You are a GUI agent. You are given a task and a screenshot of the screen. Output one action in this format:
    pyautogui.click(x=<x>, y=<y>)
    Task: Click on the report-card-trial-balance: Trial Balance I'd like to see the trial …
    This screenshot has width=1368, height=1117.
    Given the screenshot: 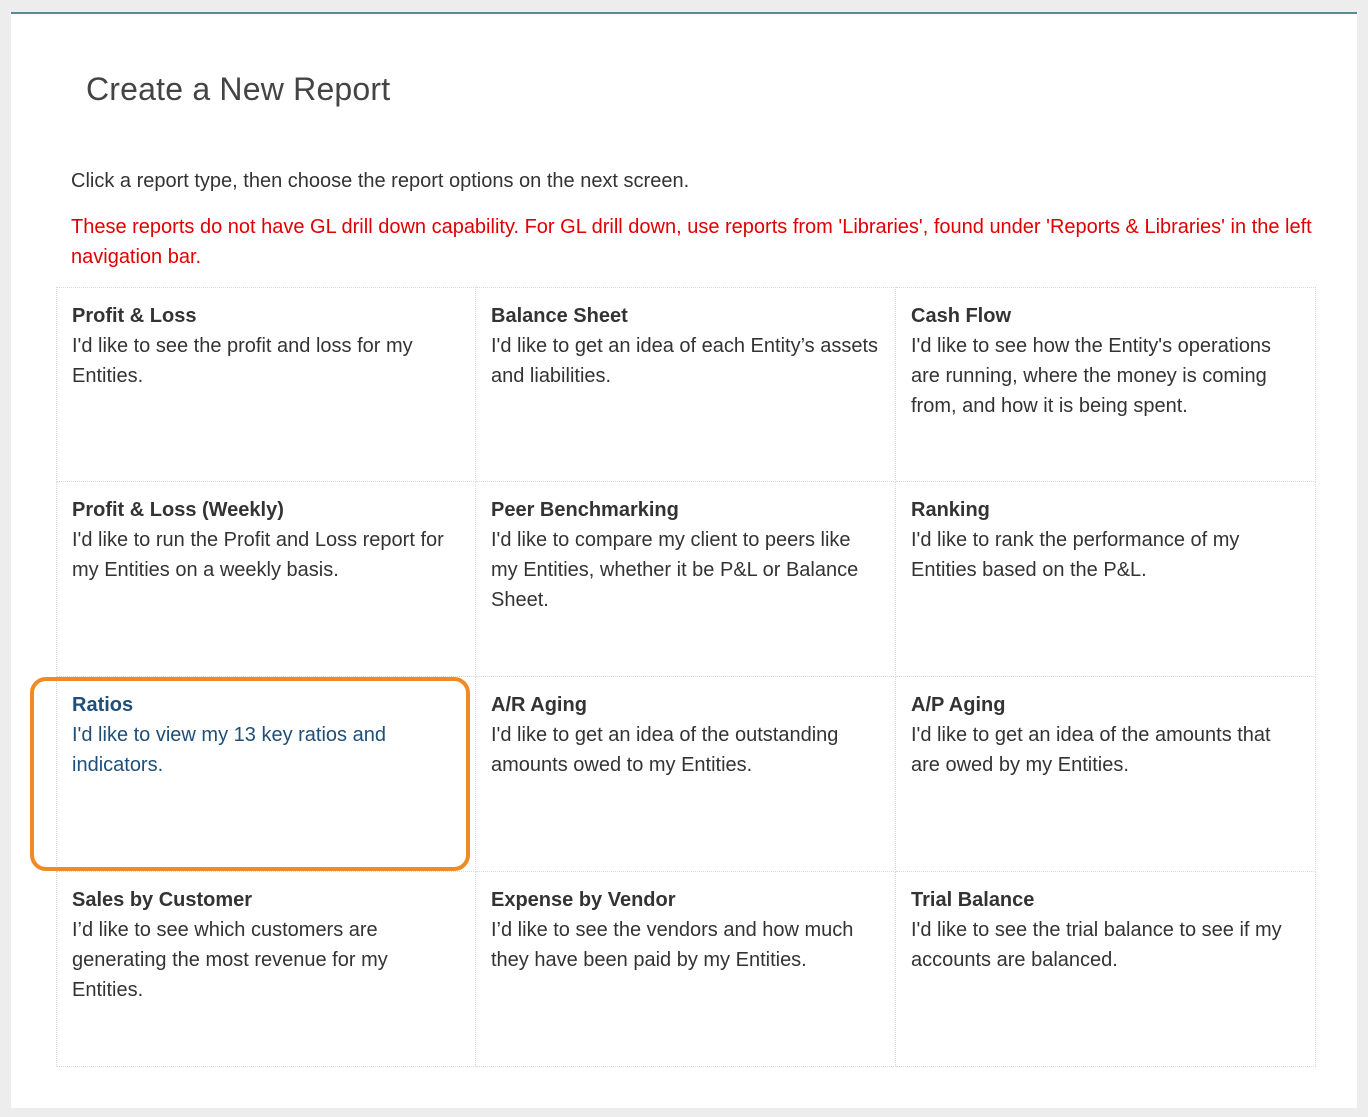 What is the action you would take?
    pyautogui.click(x=1106, y=969)
    